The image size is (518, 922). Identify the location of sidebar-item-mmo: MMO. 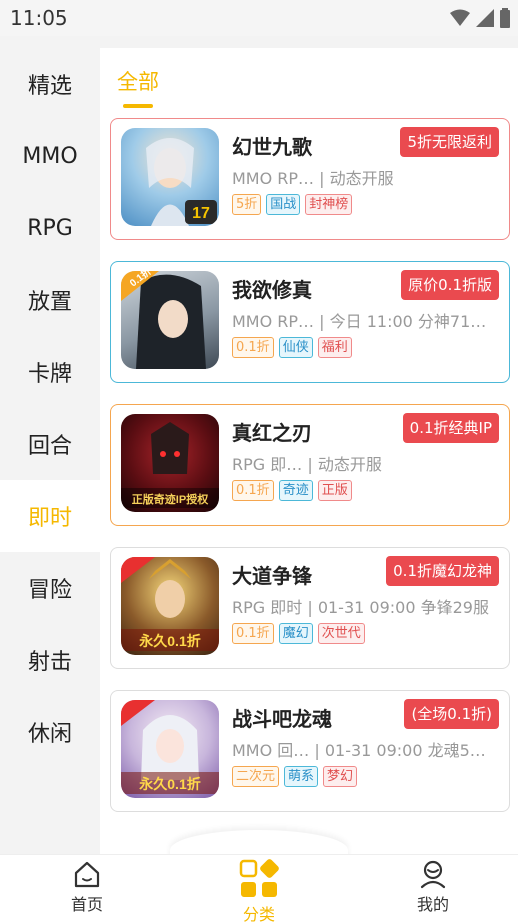
(50, 156).